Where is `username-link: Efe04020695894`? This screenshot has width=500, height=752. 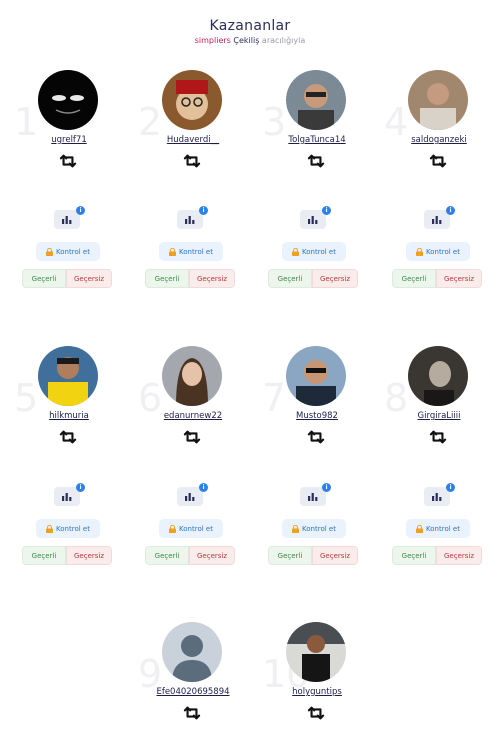 username-link: Efe04020695894 is located at coordinates (193, 692).